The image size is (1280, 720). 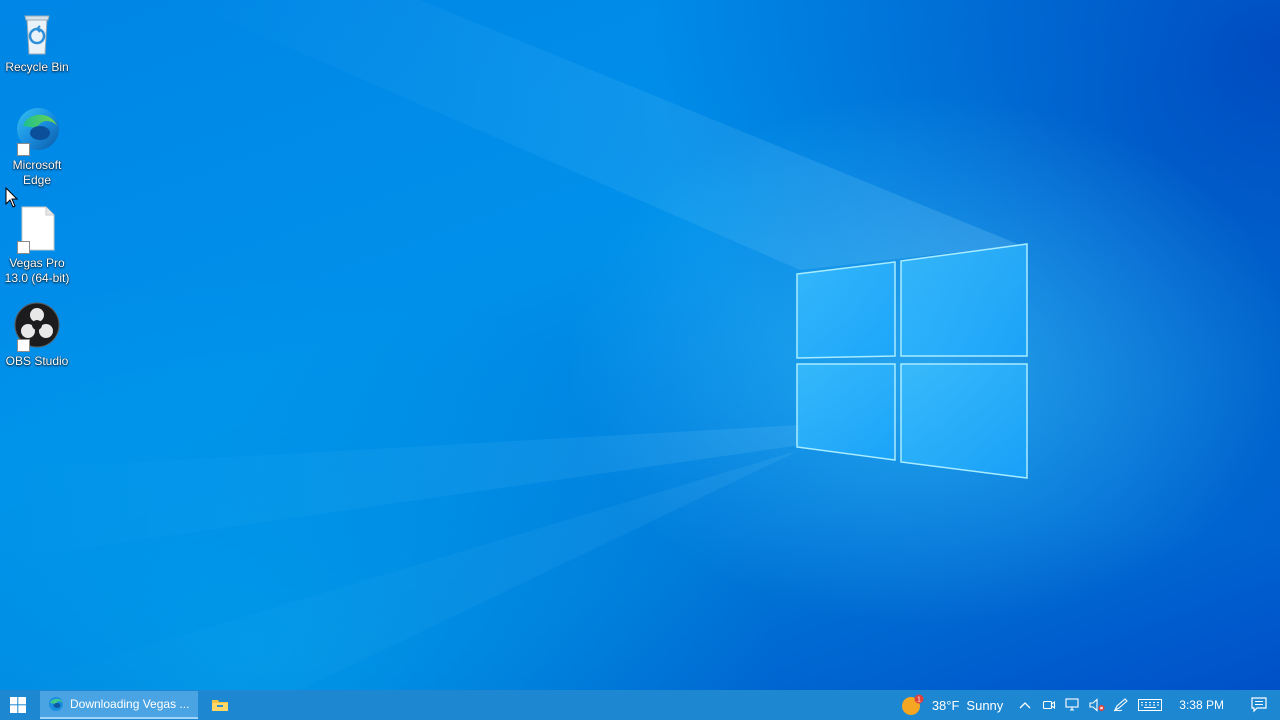 I want to click on desktop-icon-label: Recycle Bin, so click(x=37, y=67).